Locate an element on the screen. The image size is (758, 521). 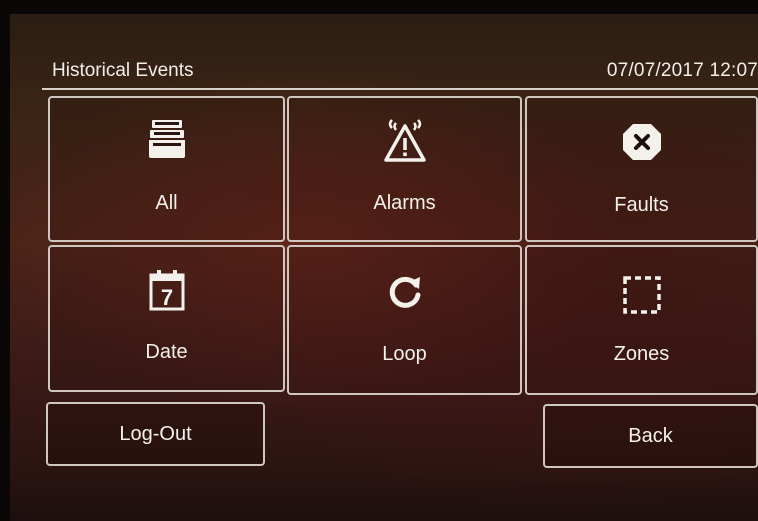
tile-faults: Faults is located at coordinates (641, 169).